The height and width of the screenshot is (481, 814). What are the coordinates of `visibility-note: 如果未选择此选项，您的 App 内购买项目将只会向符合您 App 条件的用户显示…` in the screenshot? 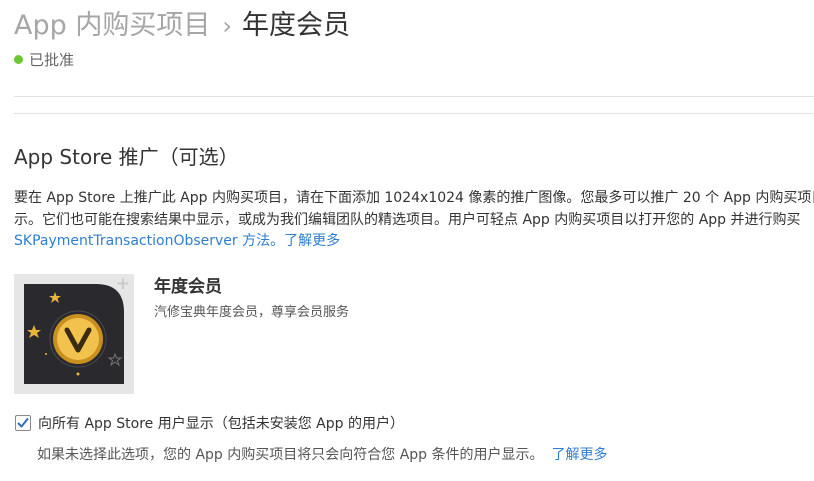 It's located at (322, 455).